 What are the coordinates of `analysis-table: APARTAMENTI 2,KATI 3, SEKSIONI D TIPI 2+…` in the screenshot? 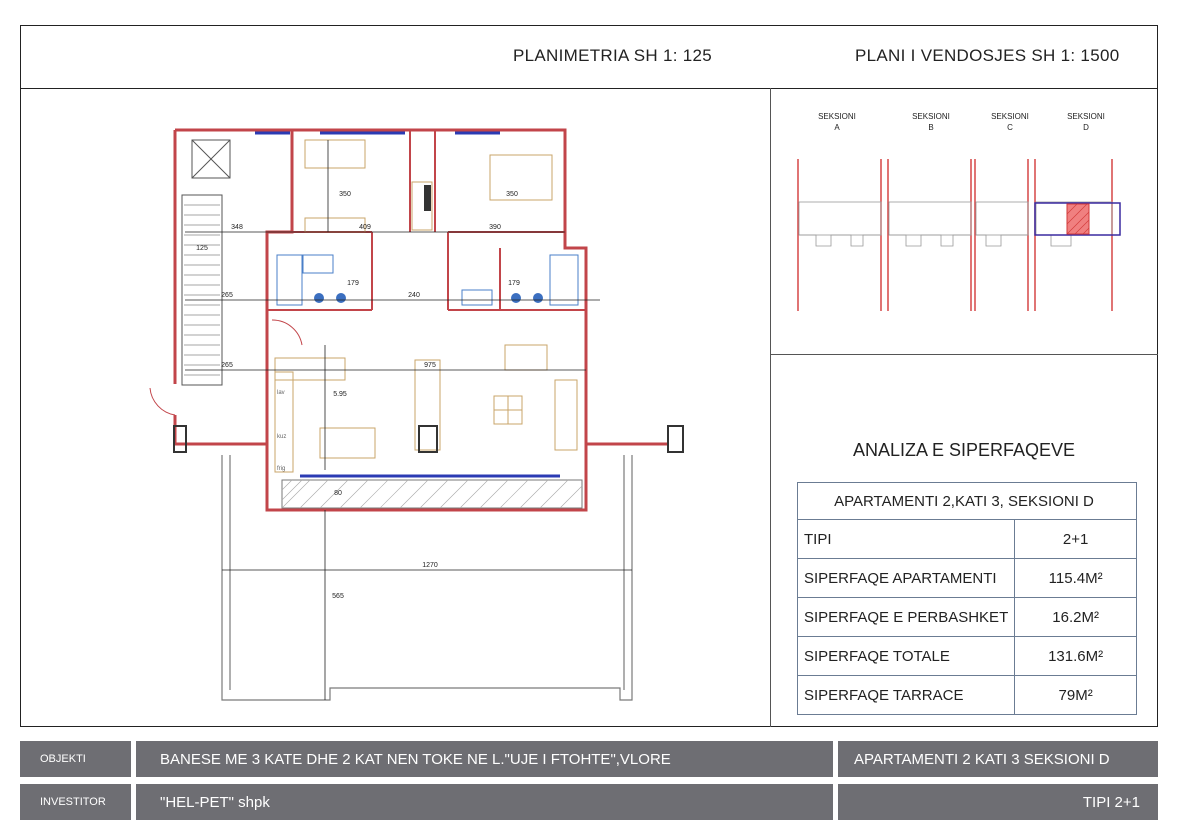 It's located at (966, 598).